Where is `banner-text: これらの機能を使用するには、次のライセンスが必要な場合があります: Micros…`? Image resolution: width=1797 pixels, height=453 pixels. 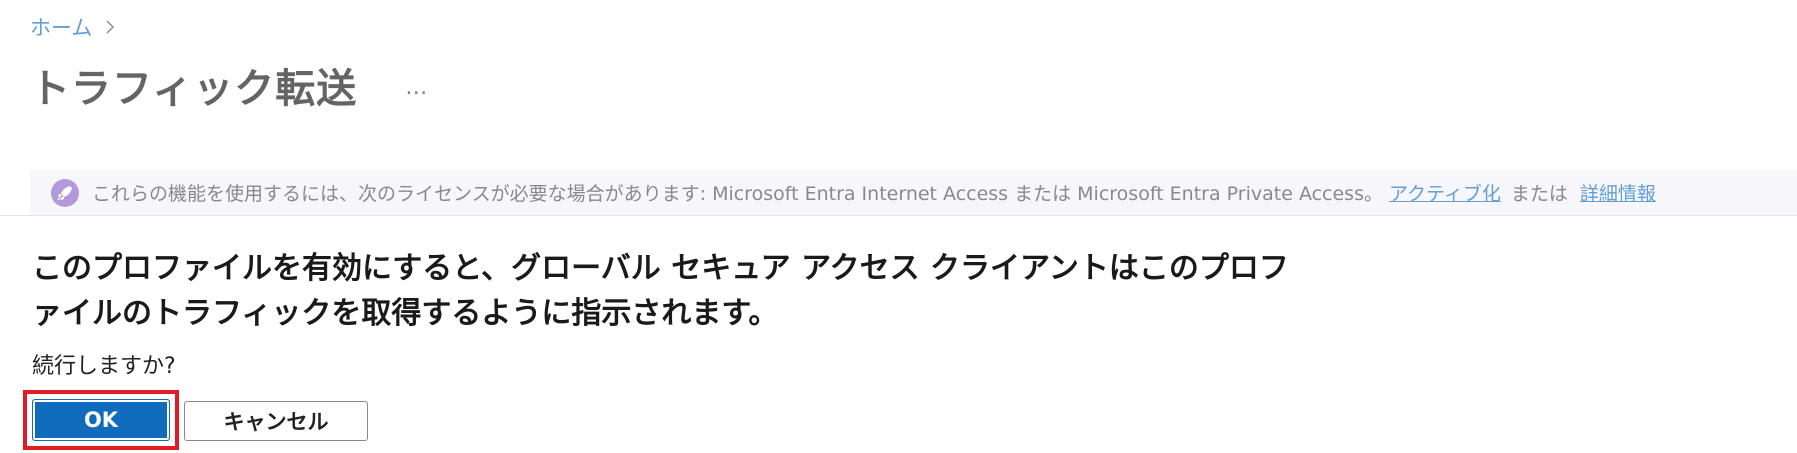
banner-text: これらの機能を使用するには、次のライセンスが必要な場合があります: Micros… is located at coordinates (737, 194).